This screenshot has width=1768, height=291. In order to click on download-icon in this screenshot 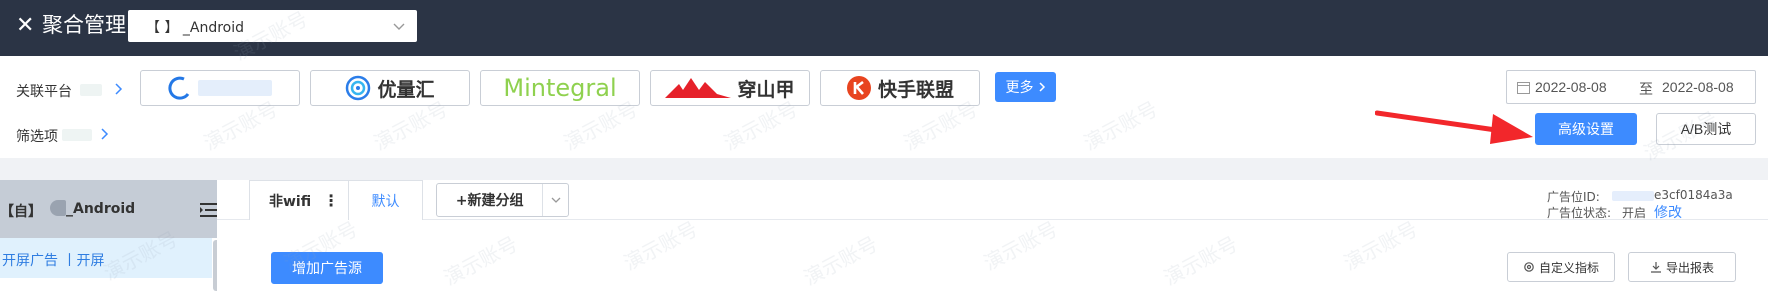, I will do `click(1655, 267)`.